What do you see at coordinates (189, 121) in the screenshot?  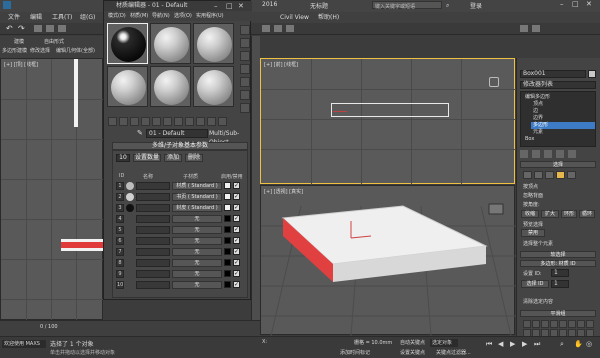 I see `show-map-icon` at bounding box center [189, 121].